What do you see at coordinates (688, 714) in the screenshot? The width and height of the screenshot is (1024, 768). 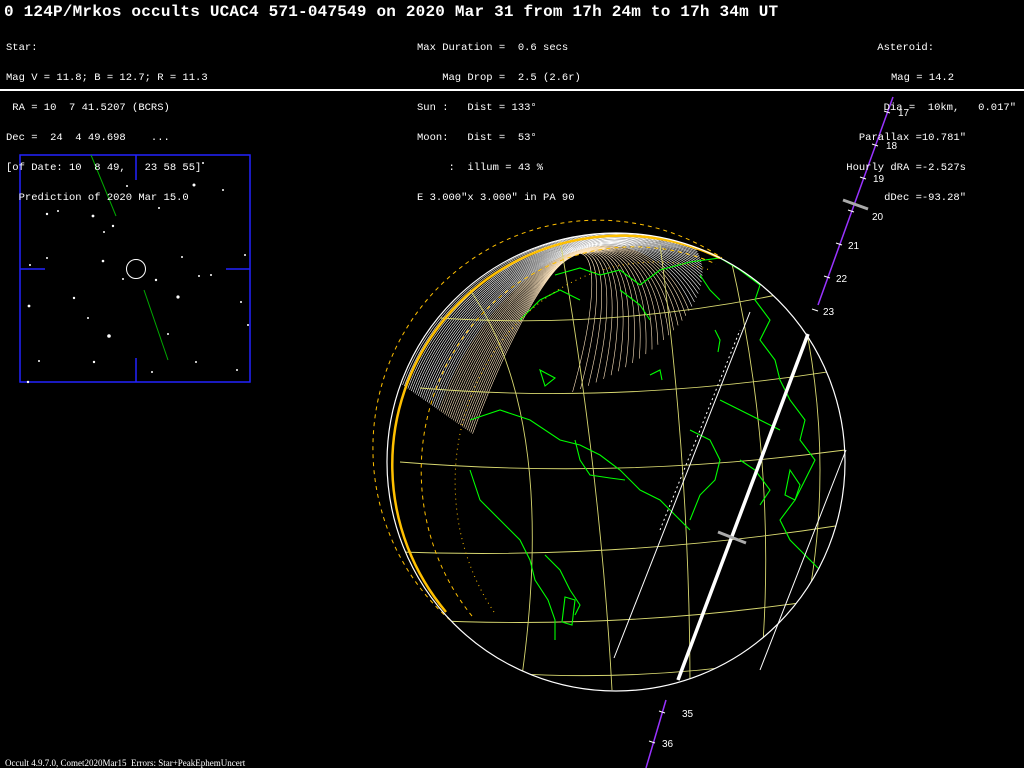 I see `time-tick-35: 35` at bounding box center [688, 714].